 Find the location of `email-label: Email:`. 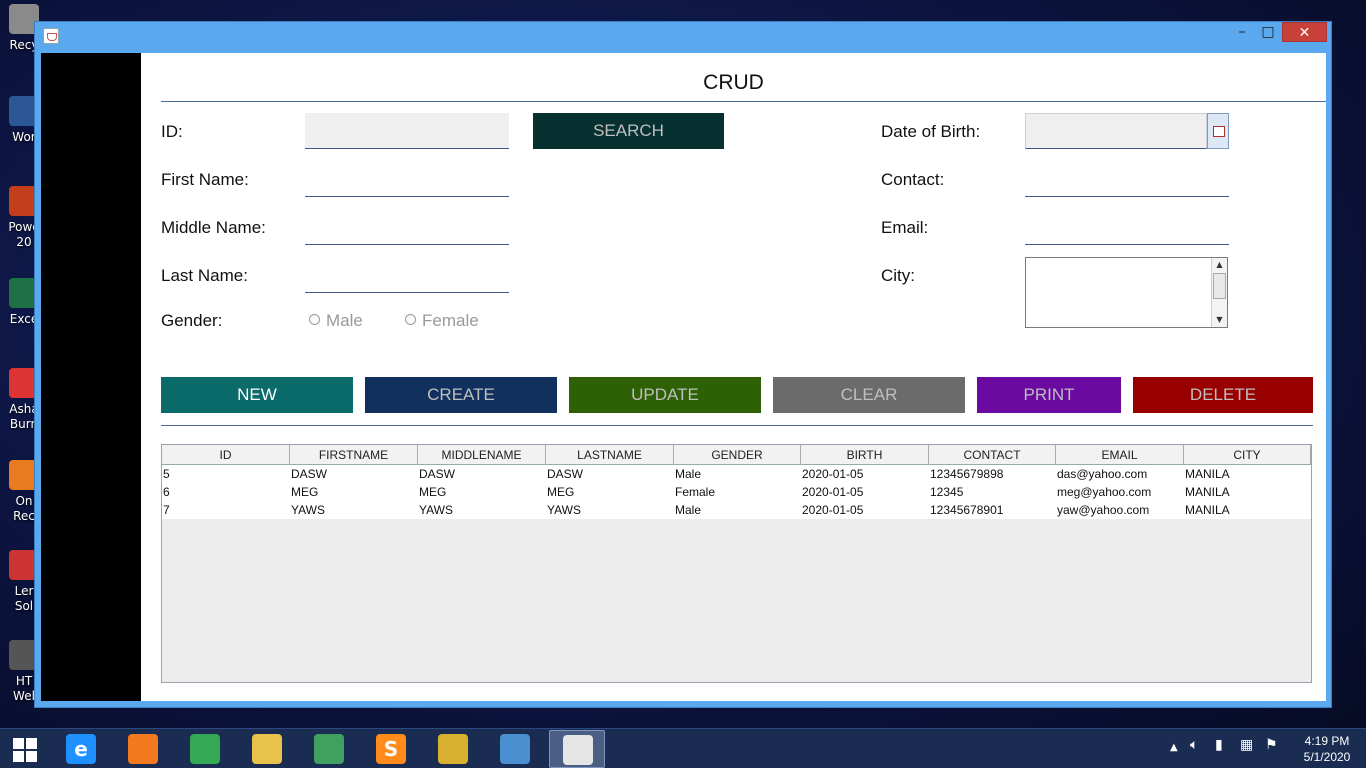

email-label: Email: is located at coordinates (905, 227).